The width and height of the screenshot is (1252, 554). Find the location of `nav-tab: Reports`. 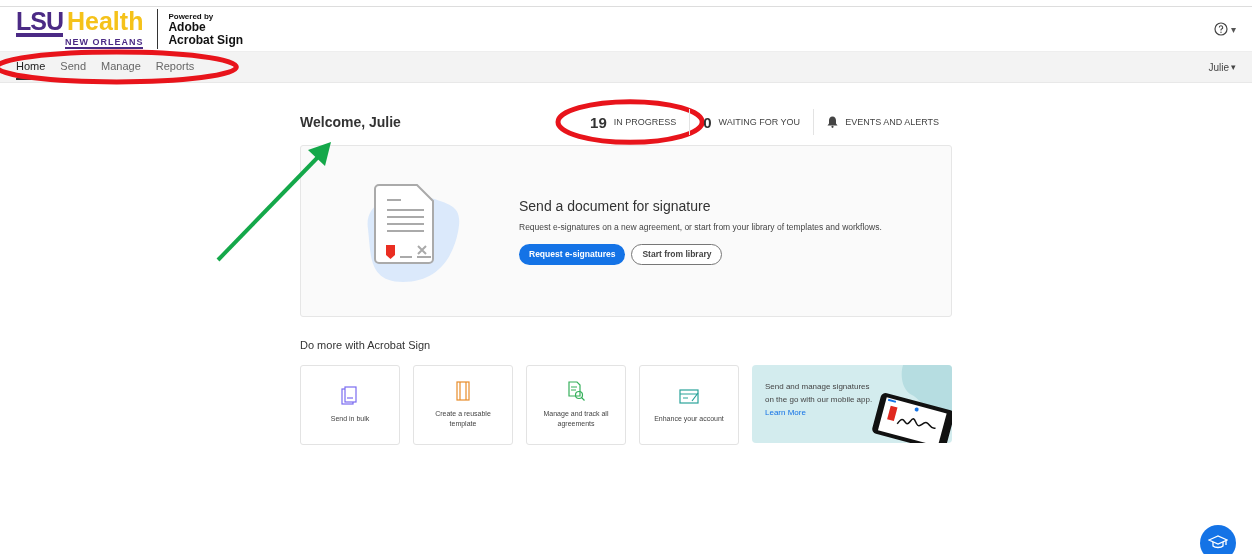

nav-tab: Reports is located at coordinates (175, 67).